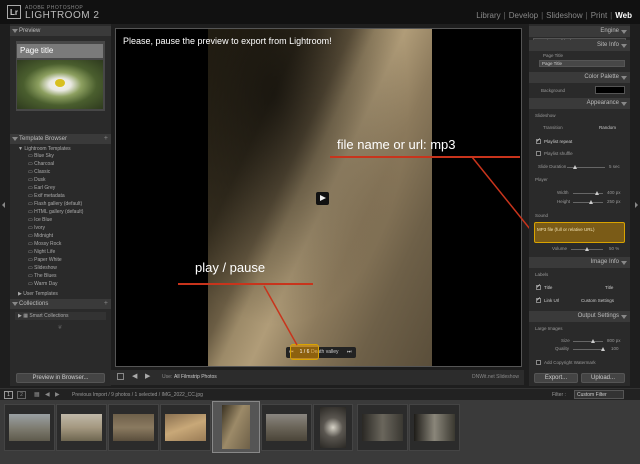 The height and width of the screenshot is (464, 640). I want to click on prev-photo-icon: ◀, so click(134, 376).